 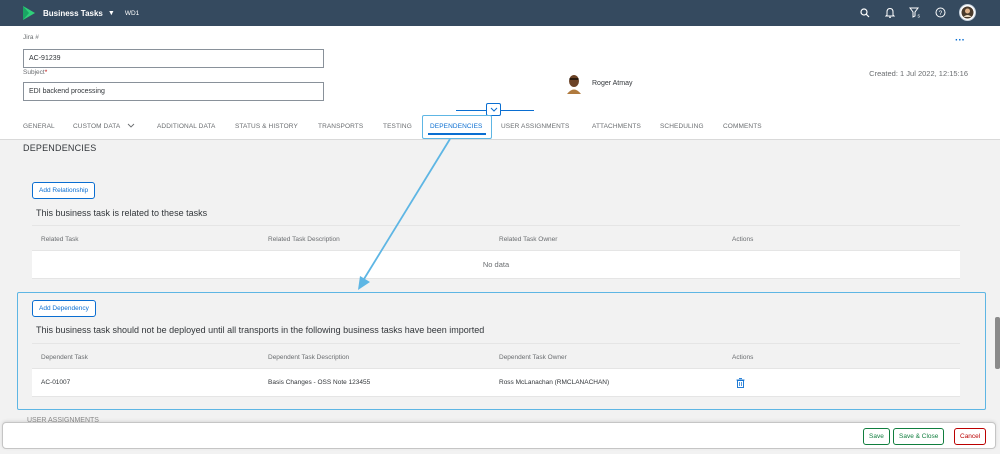 I want to click on scrollbar-thumb, so click(x=997, y=343).